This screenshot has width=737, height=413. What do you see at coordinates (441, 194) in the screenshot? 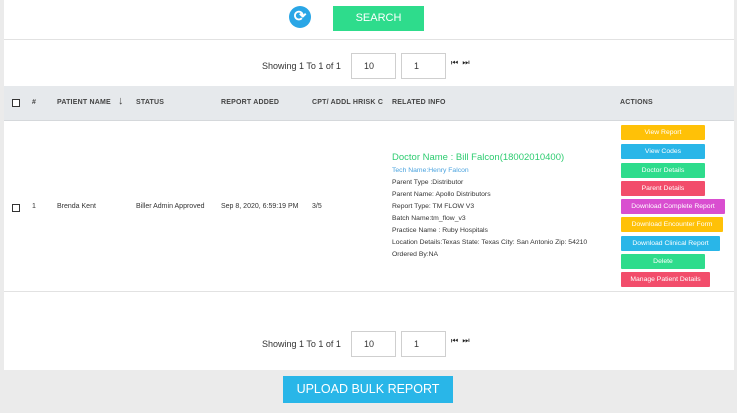
I see `parent-name: Parent Name: Apollo Distributors` at bounding box center [441, 194].